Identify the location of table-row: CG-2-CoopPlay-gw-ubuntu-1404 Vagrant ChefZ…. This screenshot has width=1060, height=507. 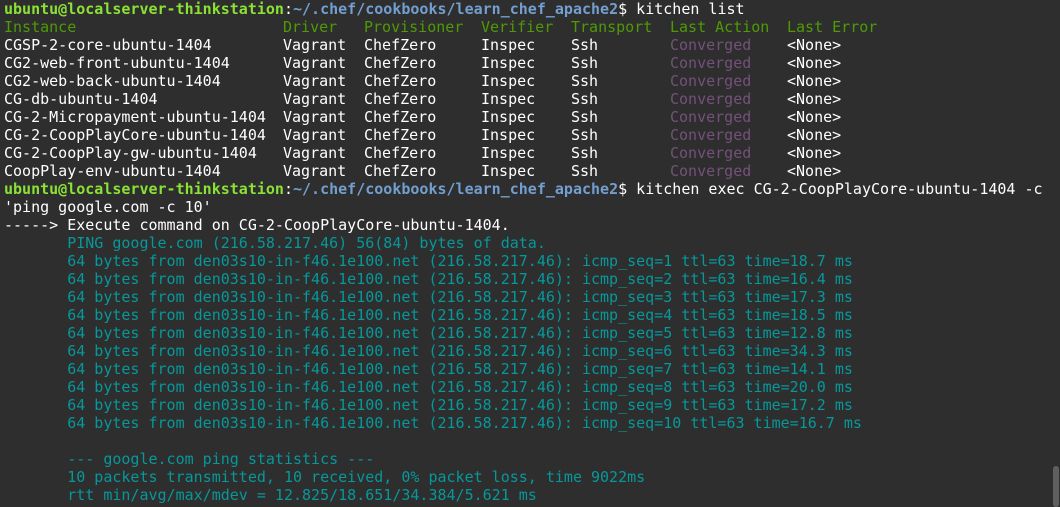
(532, 153).